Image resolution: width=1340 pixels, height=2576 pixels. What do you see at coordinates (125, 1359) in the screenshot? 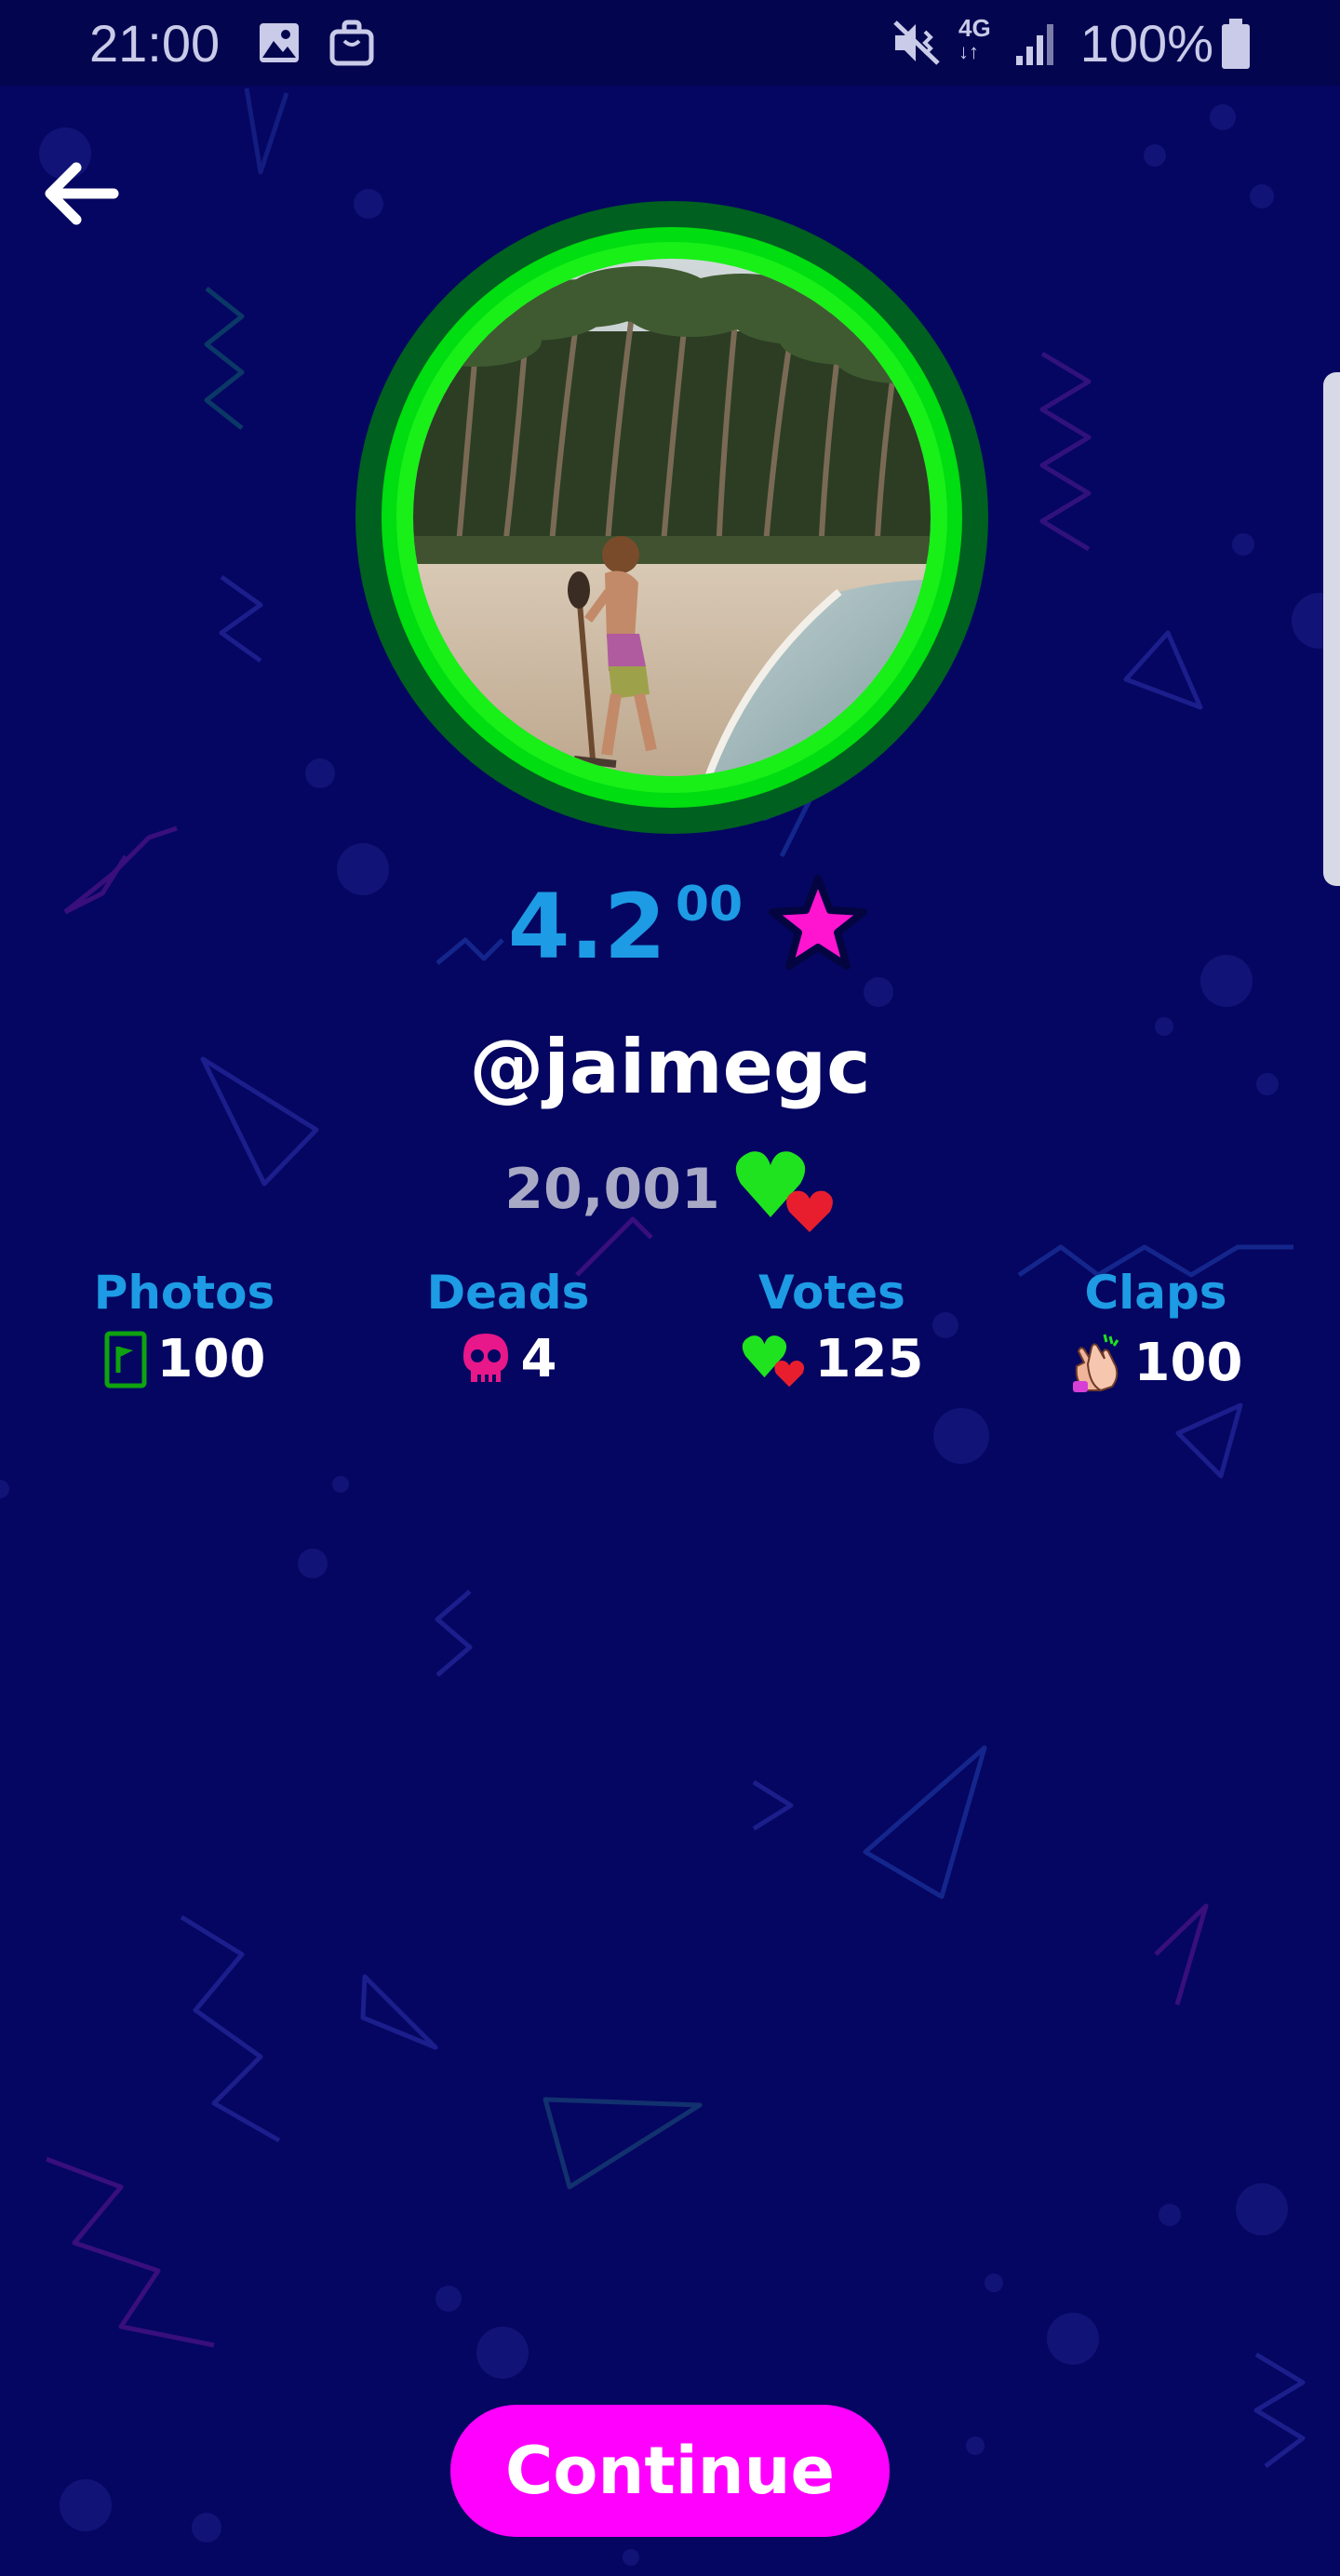
I see `photo-flag-icon` at bounding box center [125, 1359].